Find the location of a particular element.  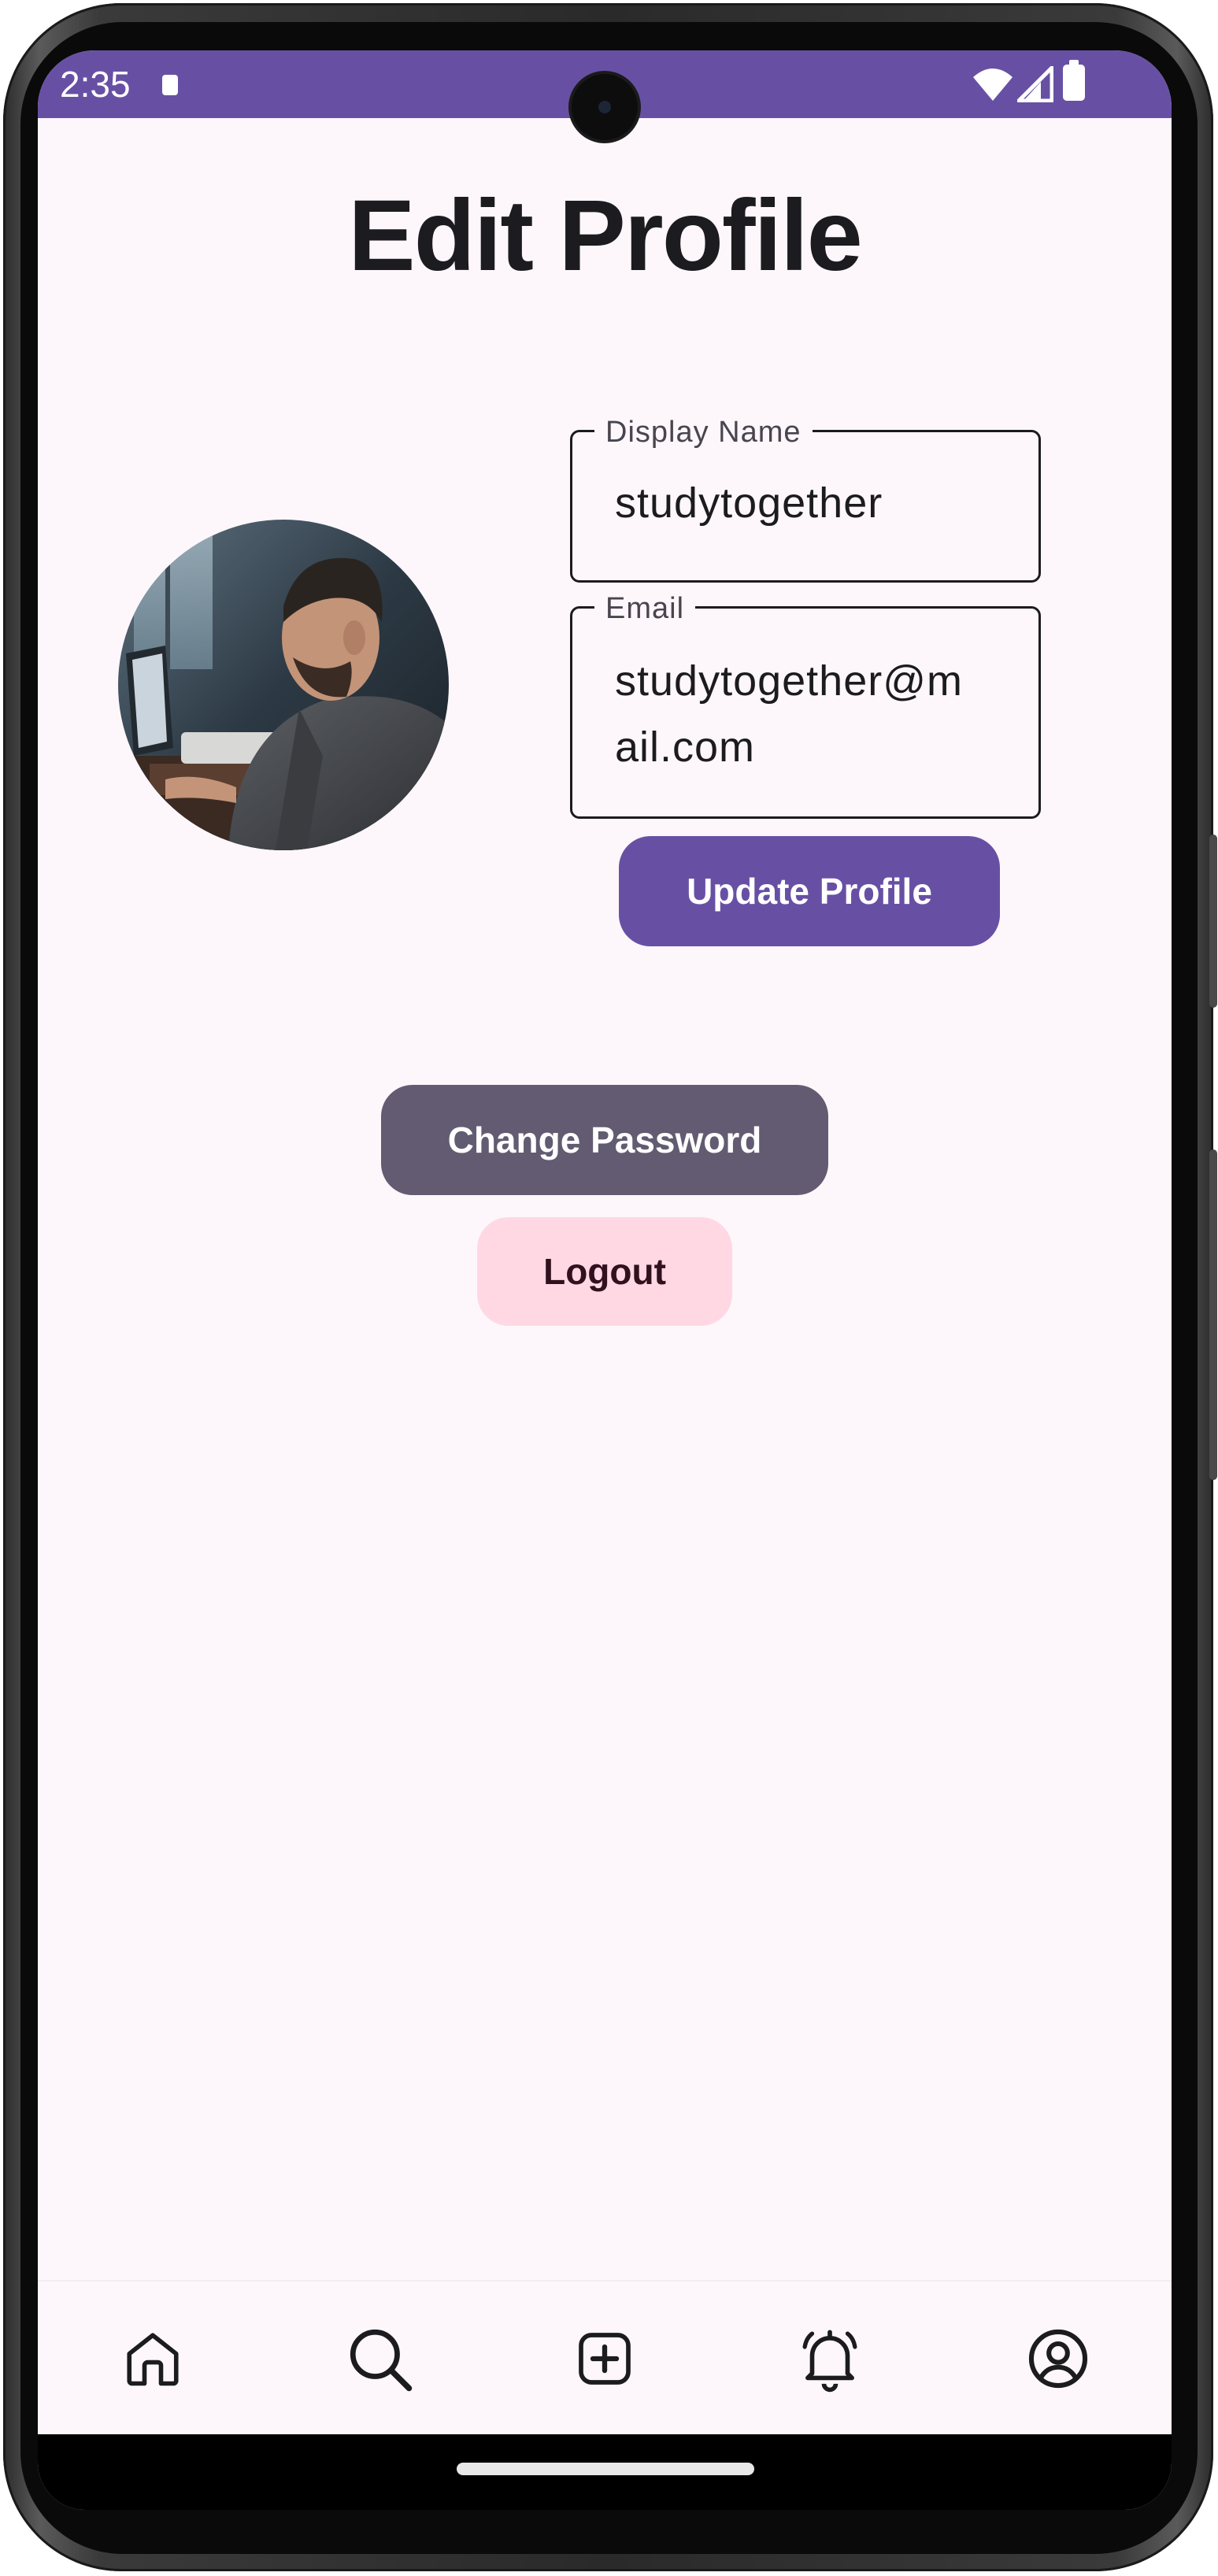

display-name-field: Display Name studytogether is located at coordinates (805, 499).